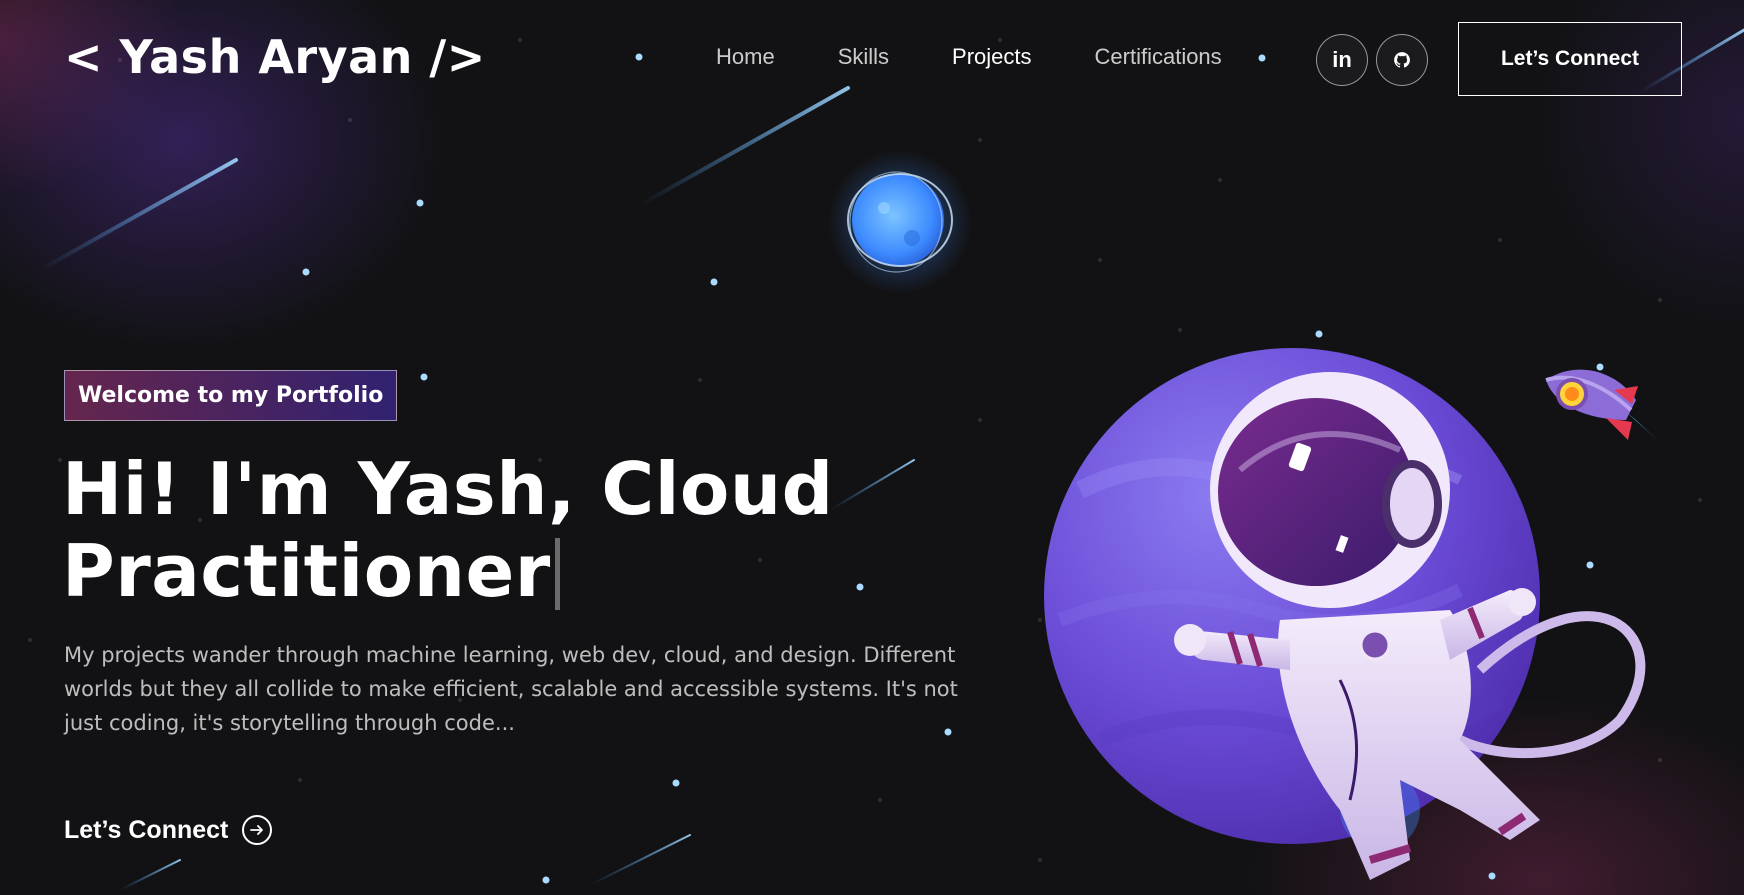  Describe the element at coordinates (1604, 407) in the screenshot. I see `rocket-illustration` at that location.